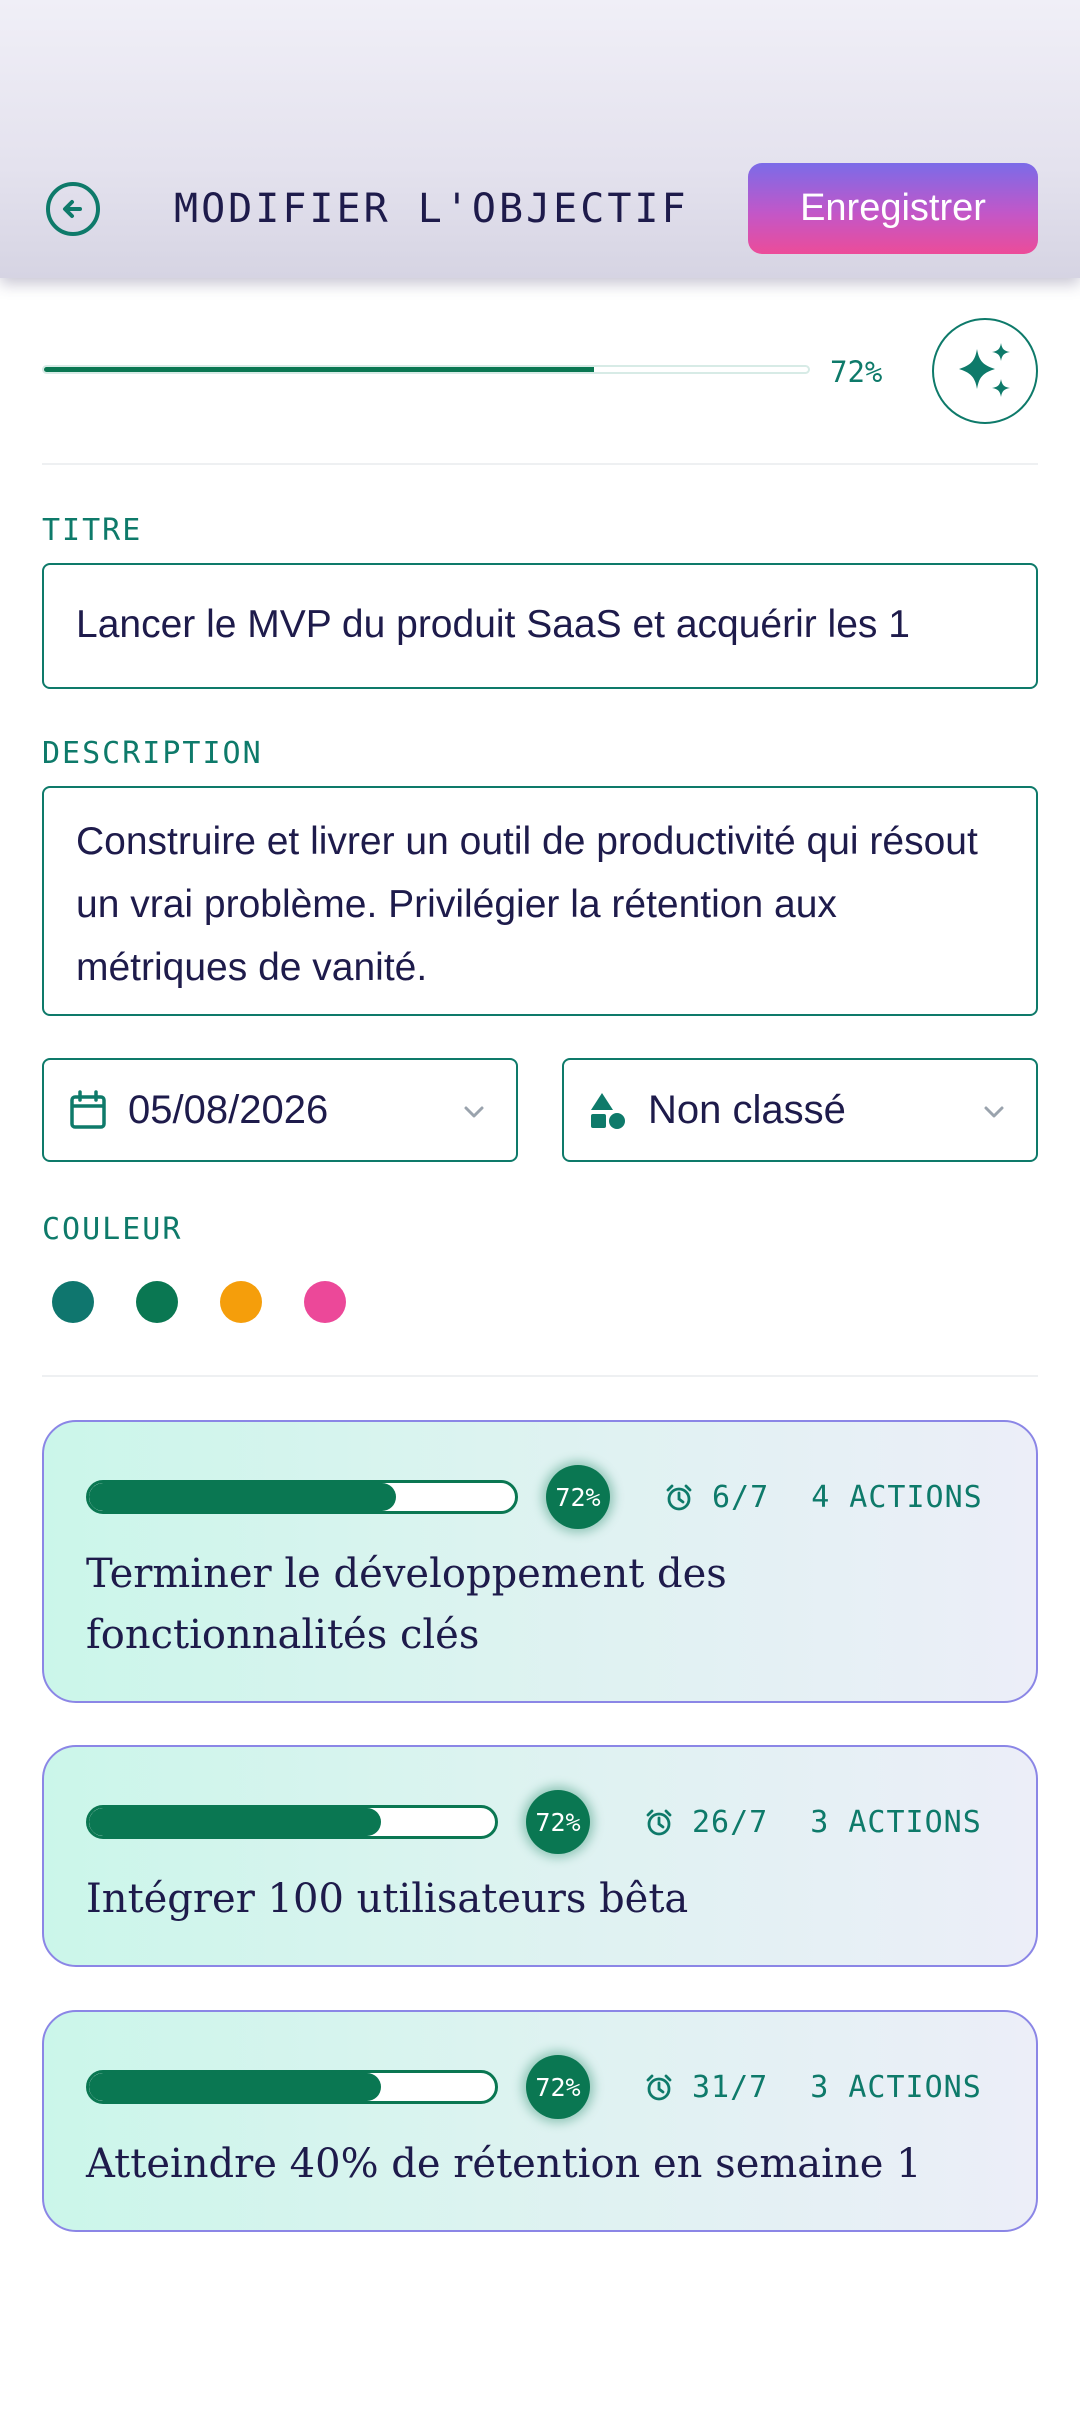 The width and height of the screenshot is (1080, 2424). What do you see at coordinates (152, 753) in the screenshot?
I see `description-label: DESCRIPTION` at bounding box center [152, 753].